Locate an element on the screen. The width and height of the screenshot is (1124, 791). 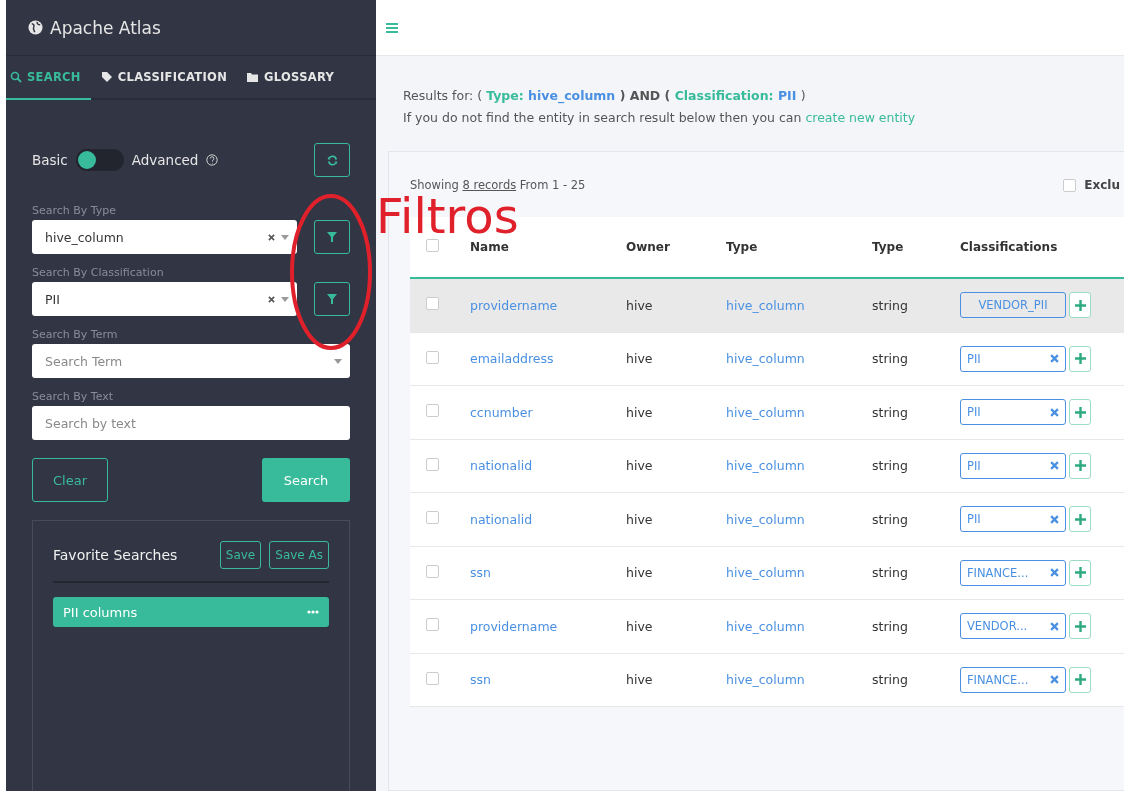
mode-switch is located at coordinates (99, 160).